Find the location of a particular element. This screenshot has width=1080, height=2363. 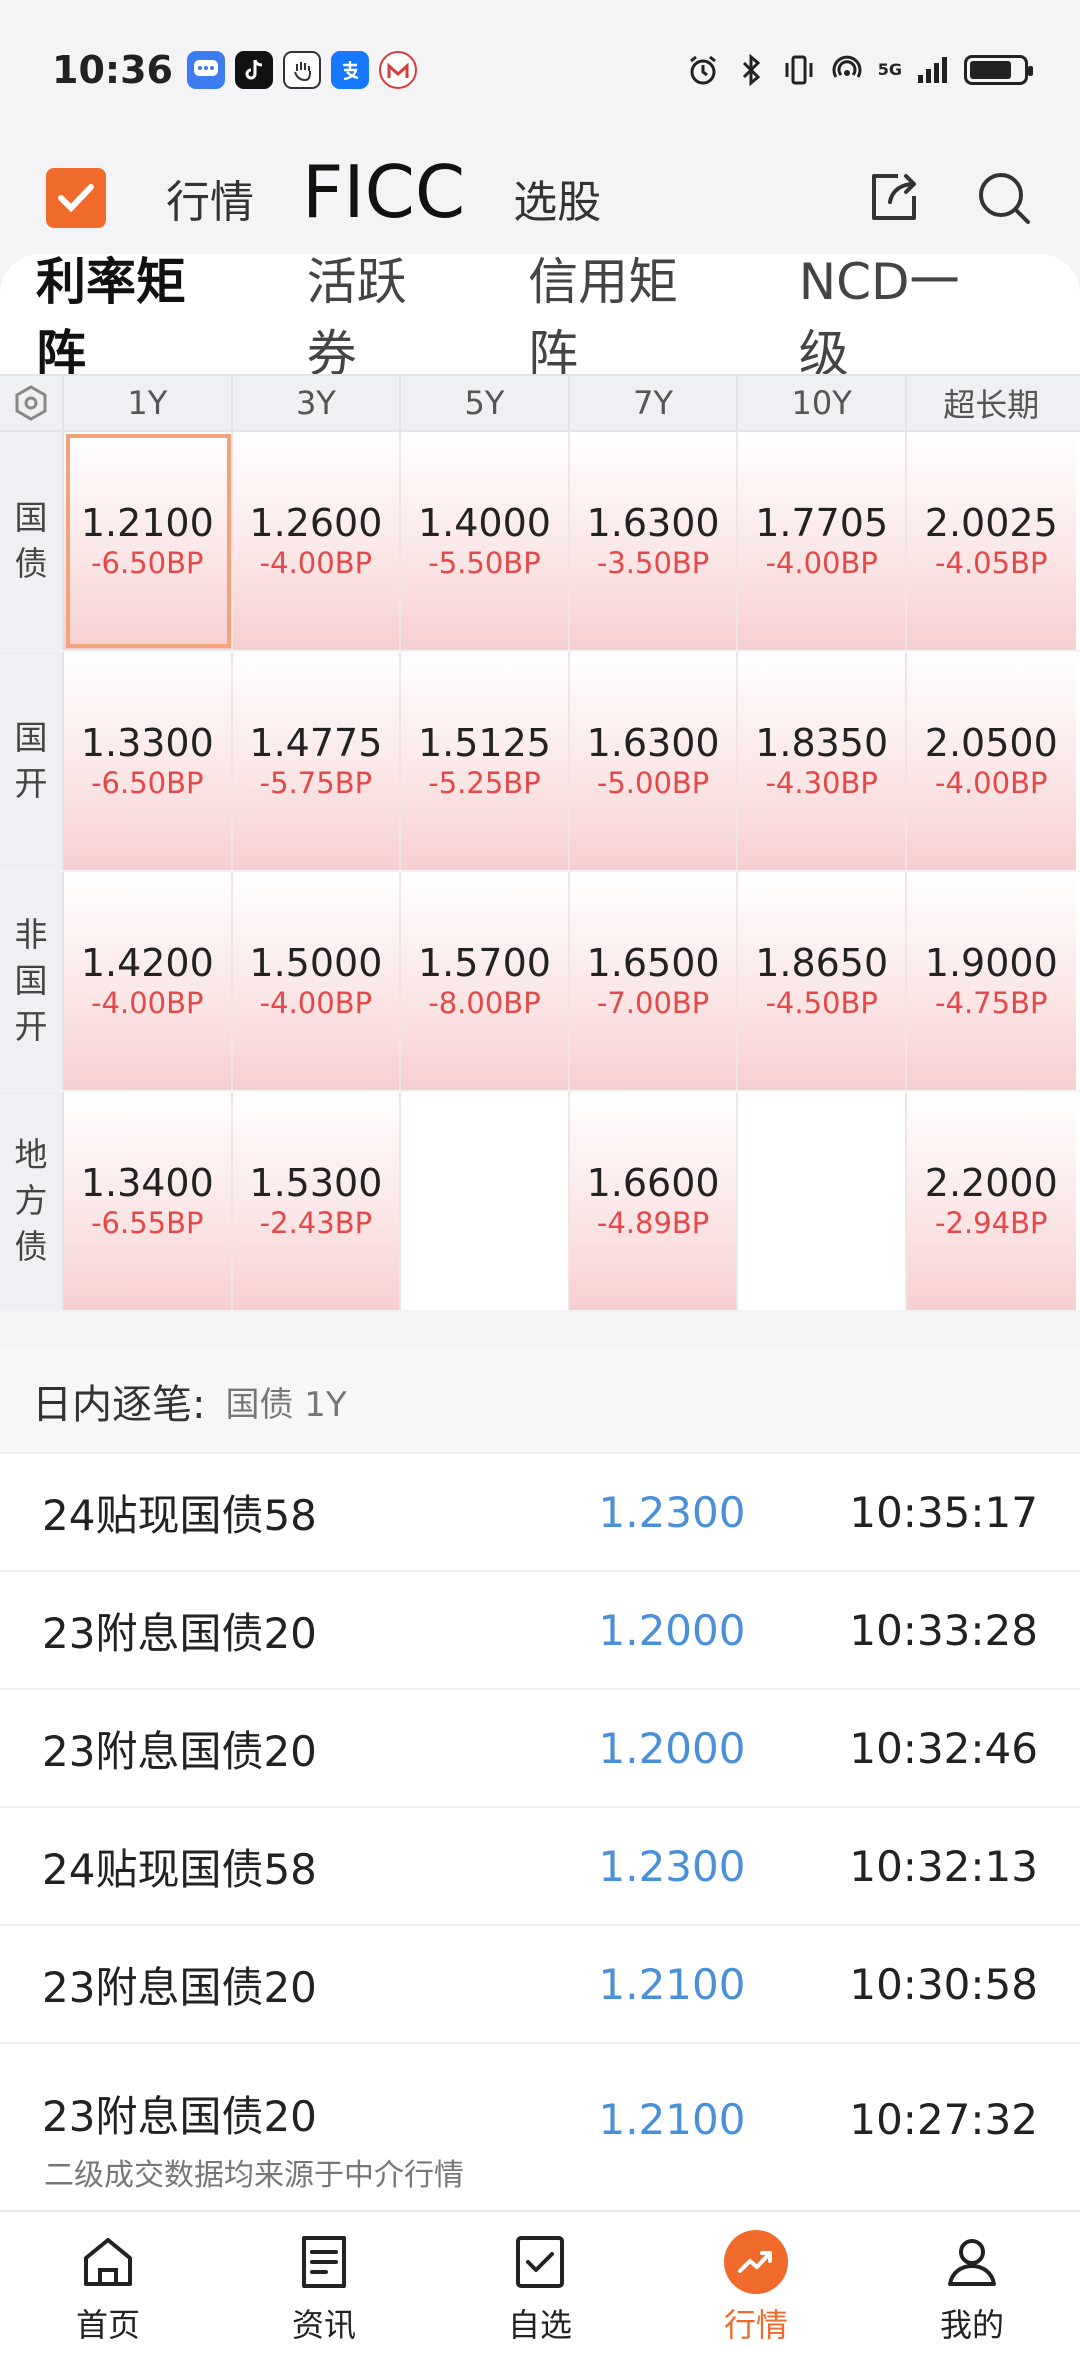

yield-value: 1.4000 is located at coordinates (484, 523).